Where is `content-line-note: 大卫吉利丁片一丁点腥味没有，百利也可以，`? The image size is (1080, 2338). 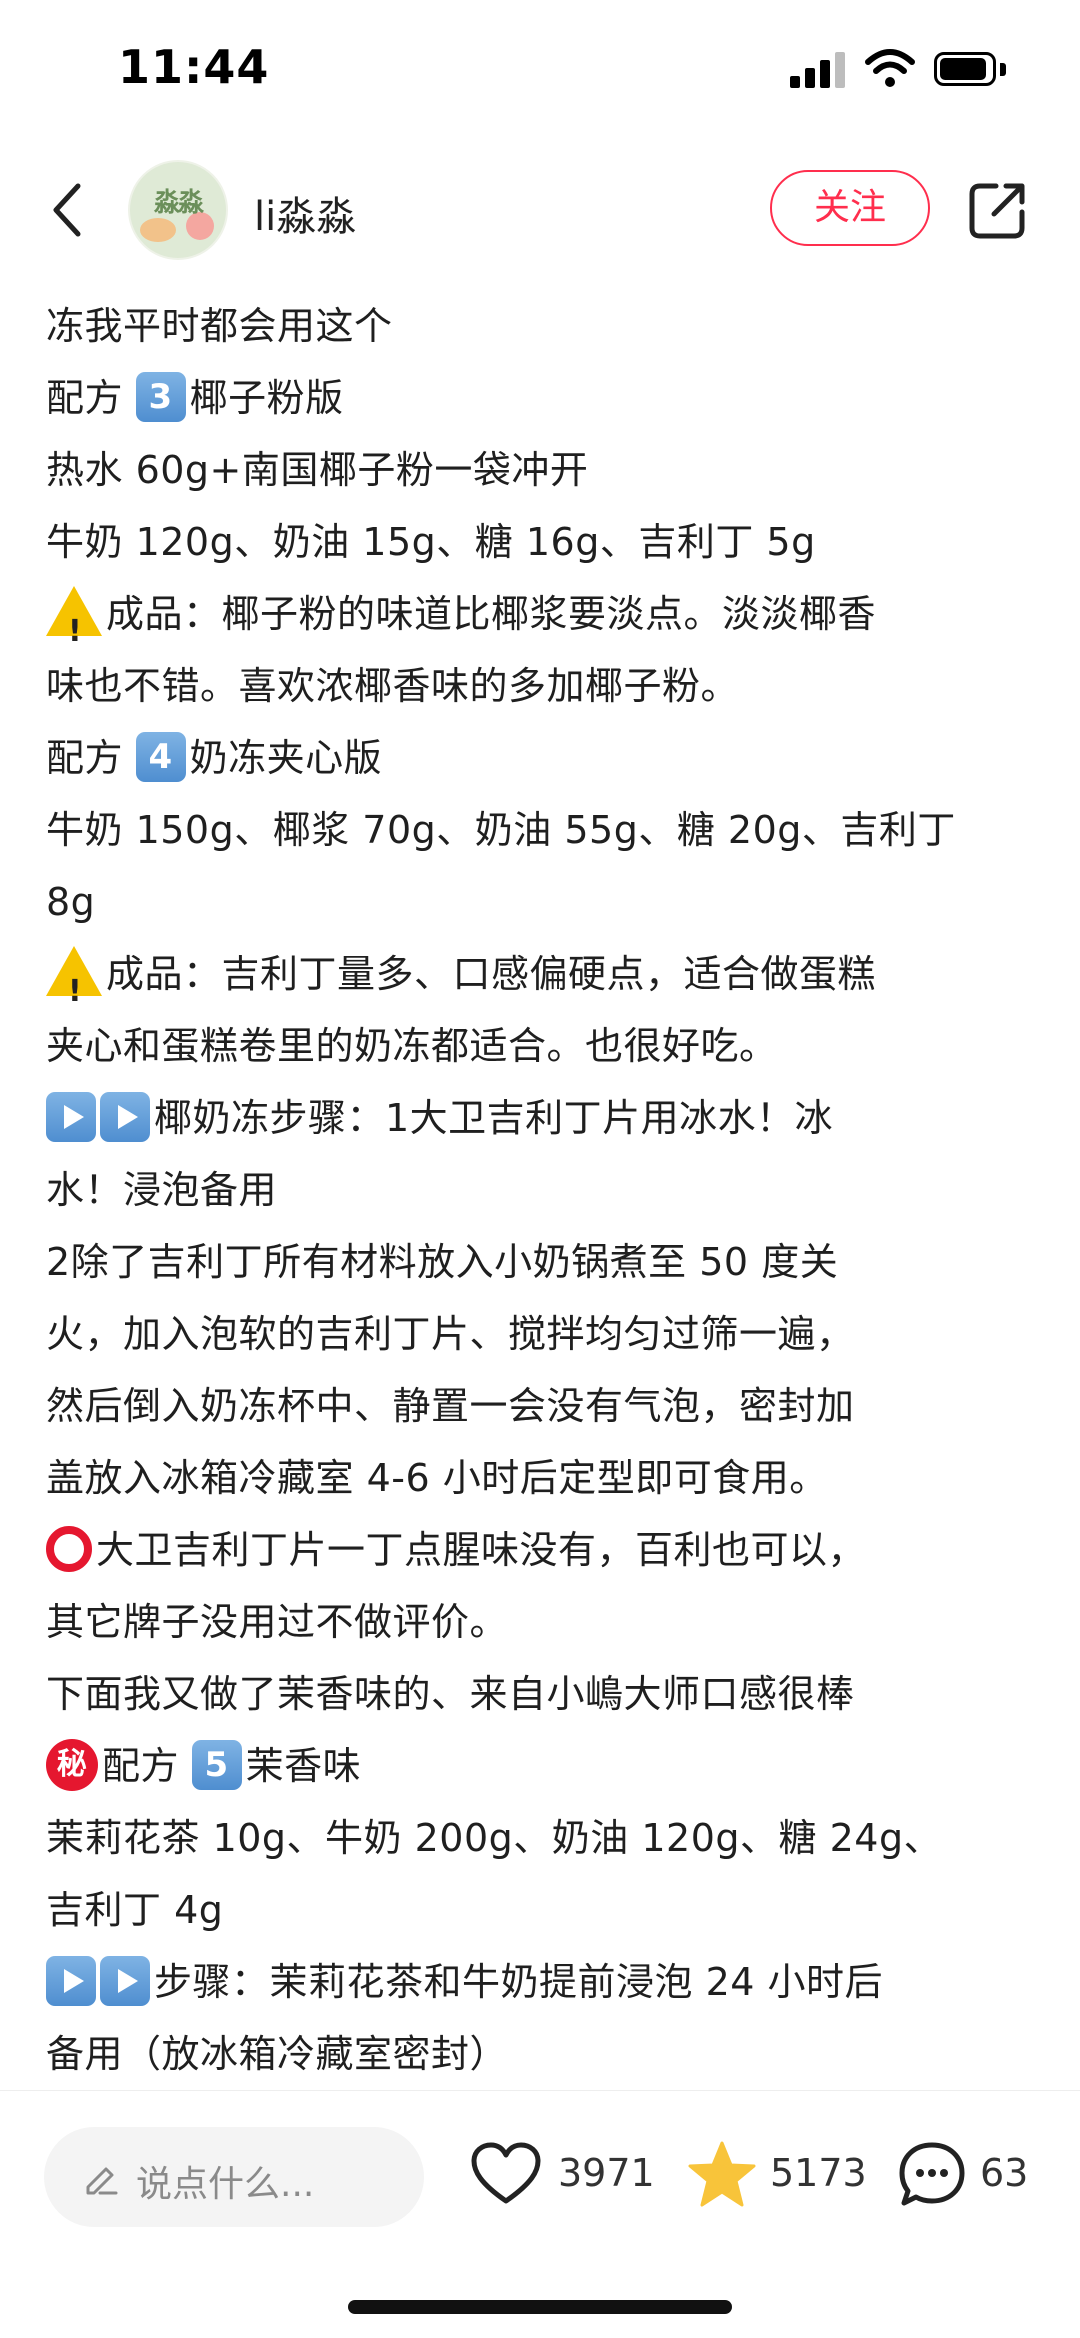 content-line-note: 大卫吉利丁片一丁点腥味没有，百利也可以， is located at coordinates (546, 1550).